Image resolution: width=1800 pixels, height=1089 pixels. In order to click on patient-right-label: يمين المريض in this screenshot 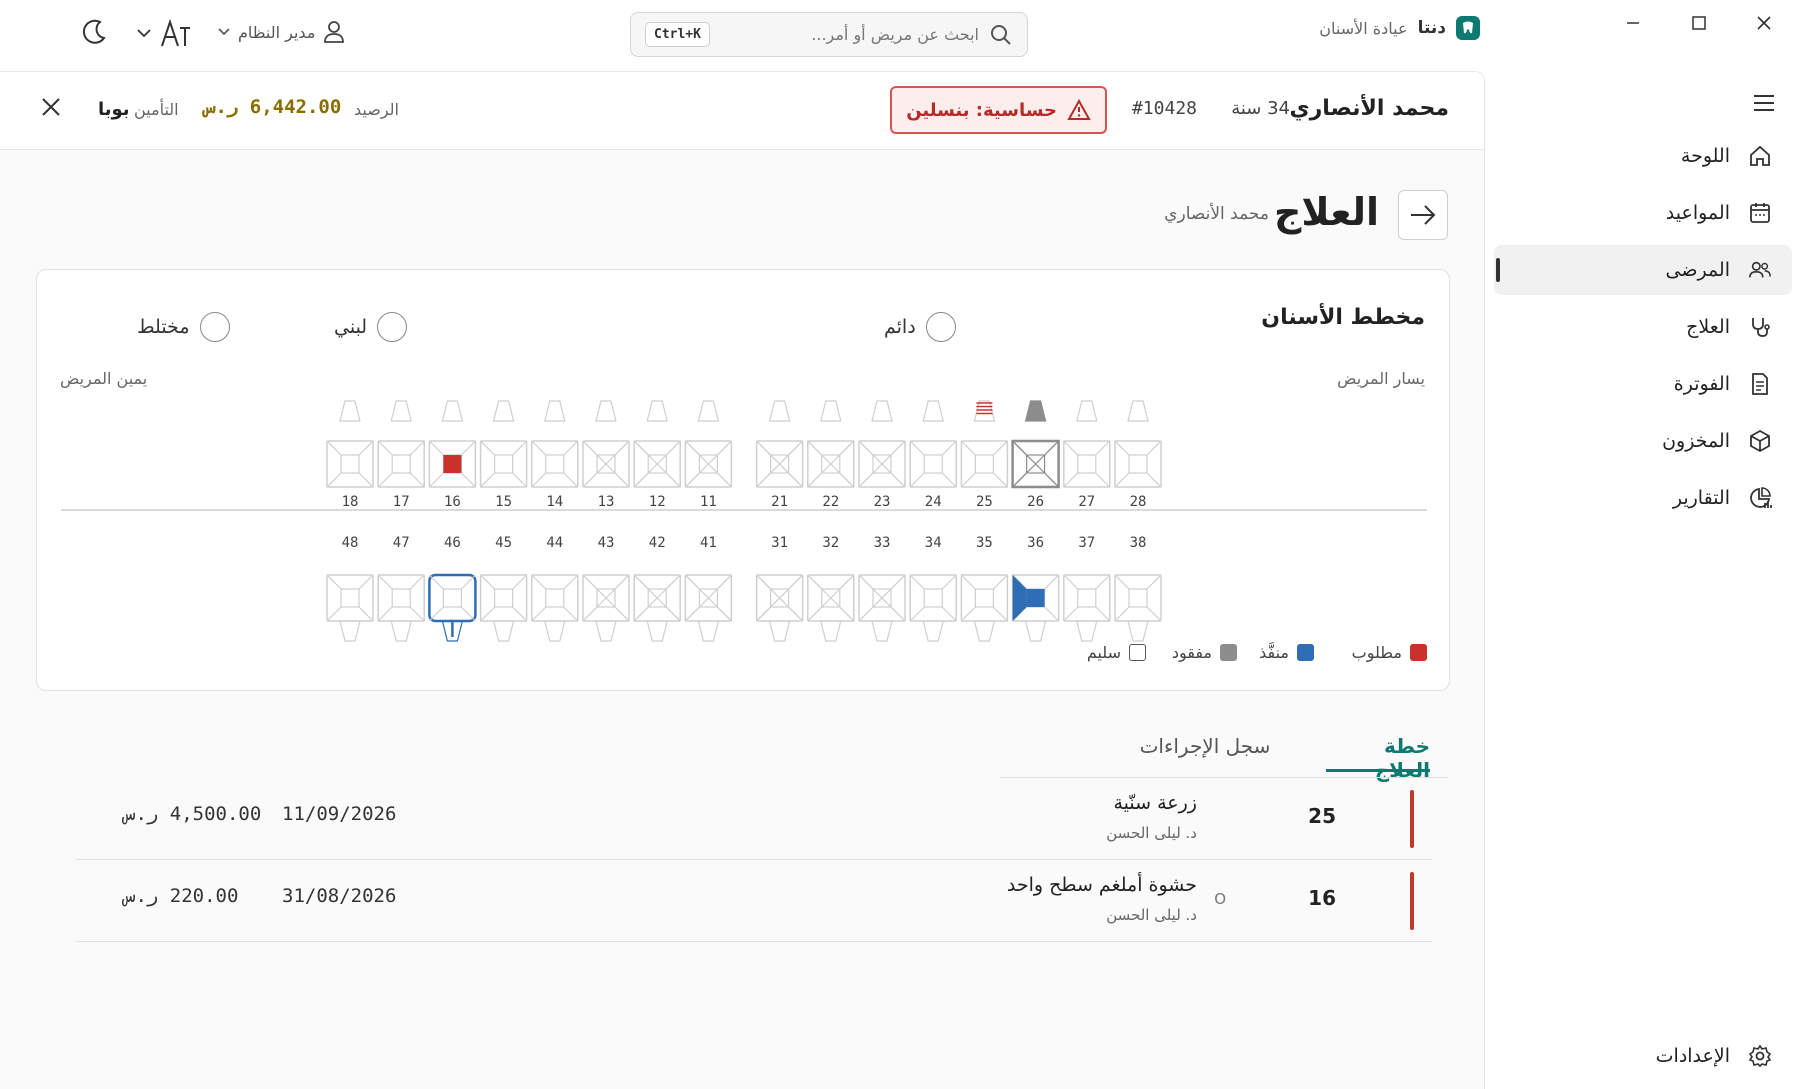, I will do `click(104, 378)`.